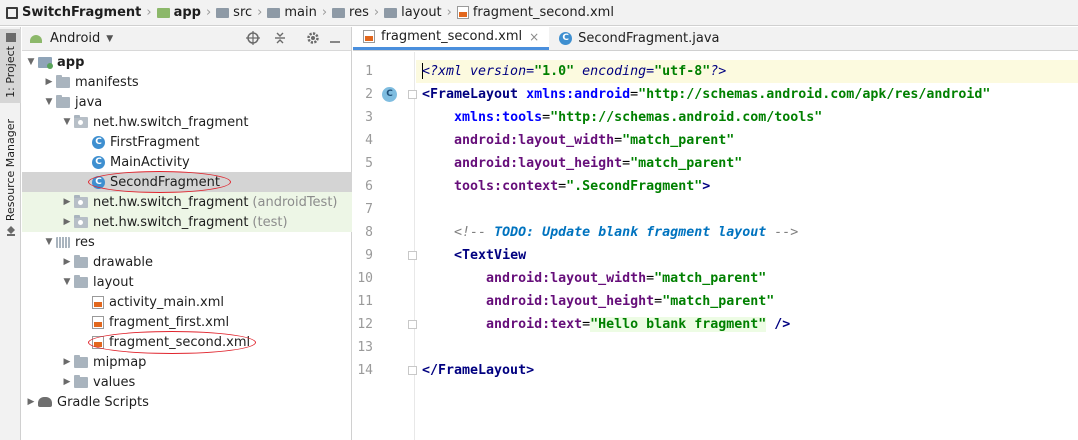 The height and width of the screenshot is (440, 1078). I want to click on tree-item: ▶ manifests, so click(187, 82).